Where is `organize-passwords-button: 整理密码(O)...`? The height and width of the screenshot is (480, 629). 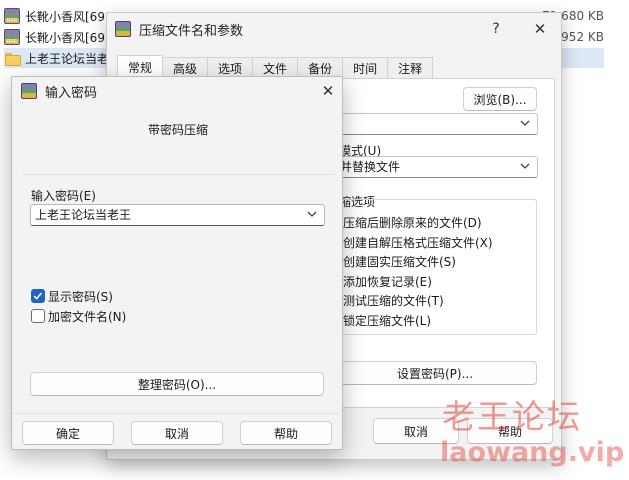 organize-passwords-button: 整理密码(O)... is located at coordinates (177, 384).